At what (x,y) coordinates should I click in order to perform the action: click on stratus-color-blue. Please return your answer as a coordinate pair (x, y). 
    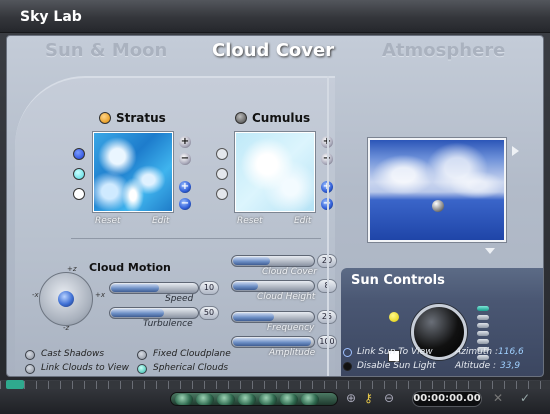
    Looking at the image, I should click on (79, 154).